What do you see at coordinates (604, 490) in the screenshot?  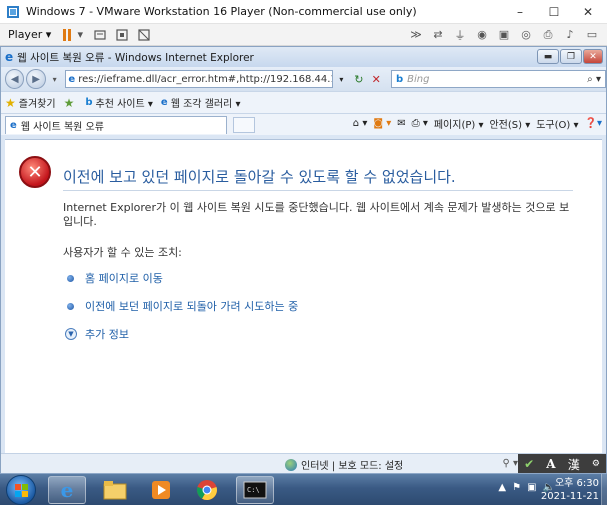 I see `show-desktop-button` at bounding box center [604, 490].